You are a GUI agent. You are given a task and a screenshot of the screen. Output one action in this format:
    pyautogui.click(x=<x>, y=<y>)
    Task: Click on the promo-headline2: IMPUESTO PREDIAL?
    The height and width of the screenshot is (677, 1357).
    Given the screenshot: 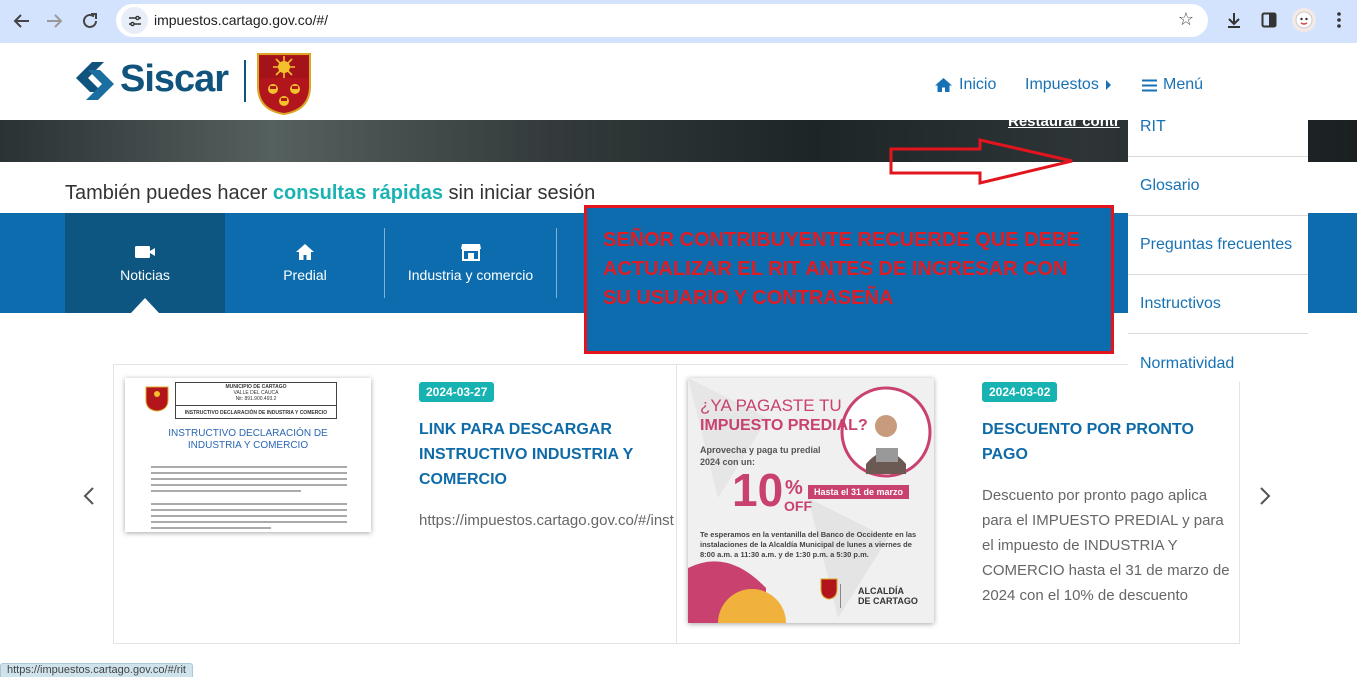 What is the action you would take?
    pyautogui.click(x=784, y=425)
    